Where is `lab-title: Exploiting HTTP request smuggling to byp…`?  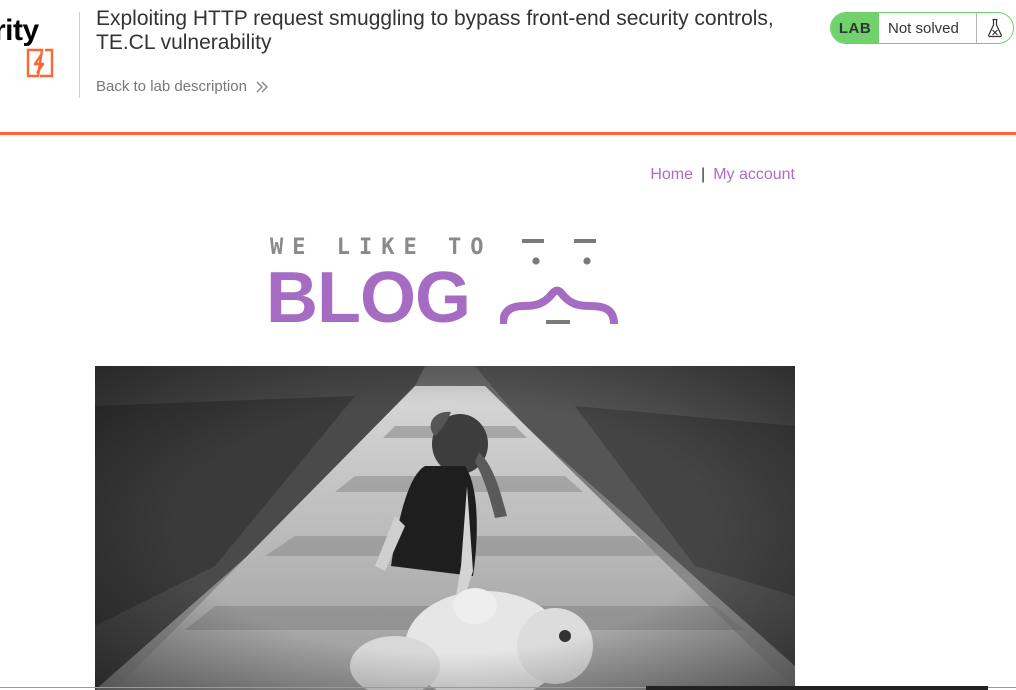
lab-title: Exploiting HTTP request smuggling to byp… is located at coordinates (435, 30).